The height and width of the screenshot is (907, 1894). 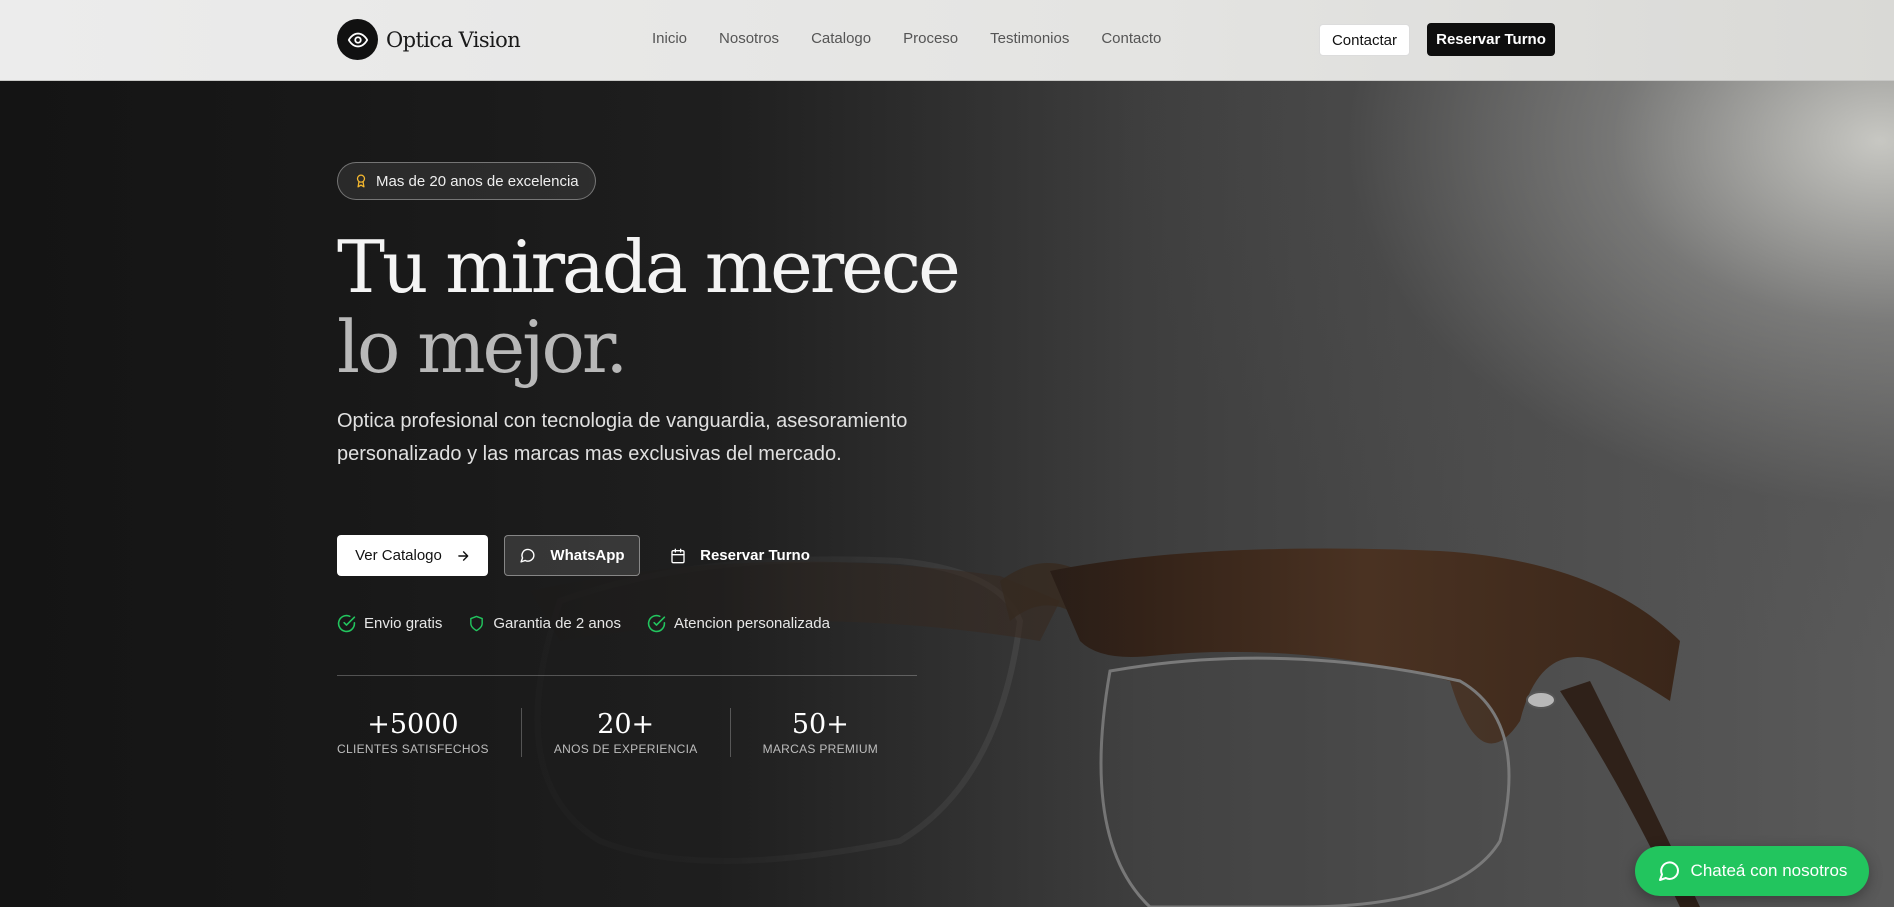 I want to click on eye-icon, so click(x=357, y=39).